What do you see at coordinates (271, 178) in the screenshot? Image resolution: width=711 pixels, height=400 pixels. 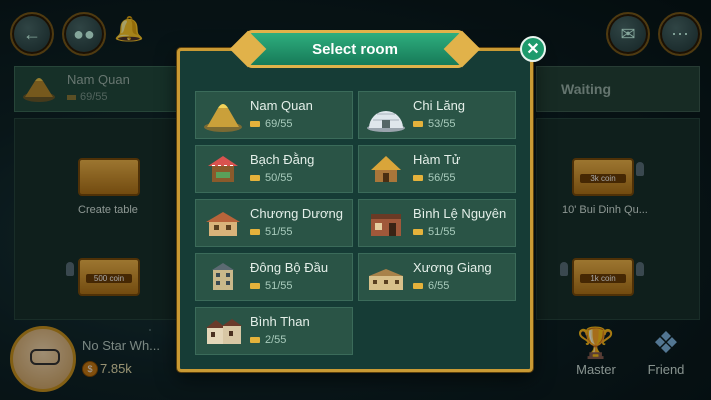 I see `room-count: 50/55` at bounding box center [271, 178].